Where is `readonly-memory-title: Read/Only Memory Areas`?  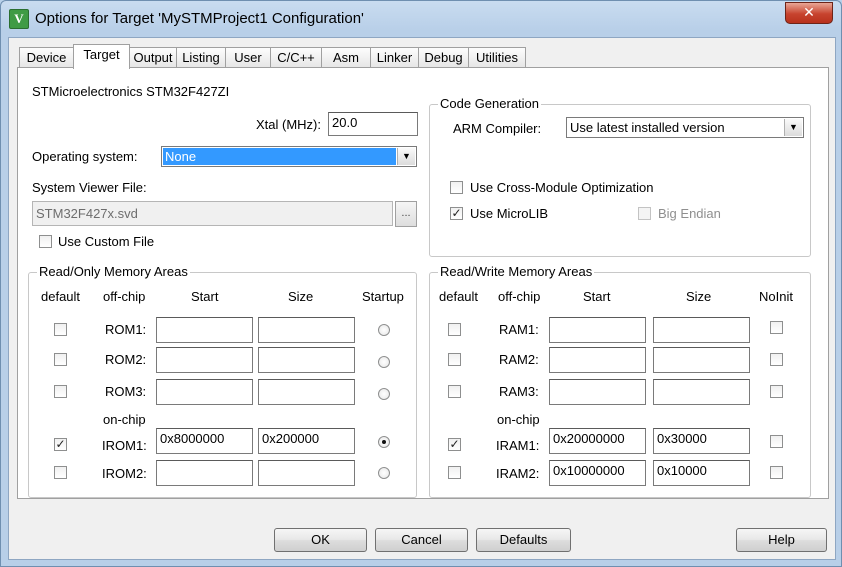 readonly-memory-title: Read/Only Memory Areas is located at coordinates (113, 271).